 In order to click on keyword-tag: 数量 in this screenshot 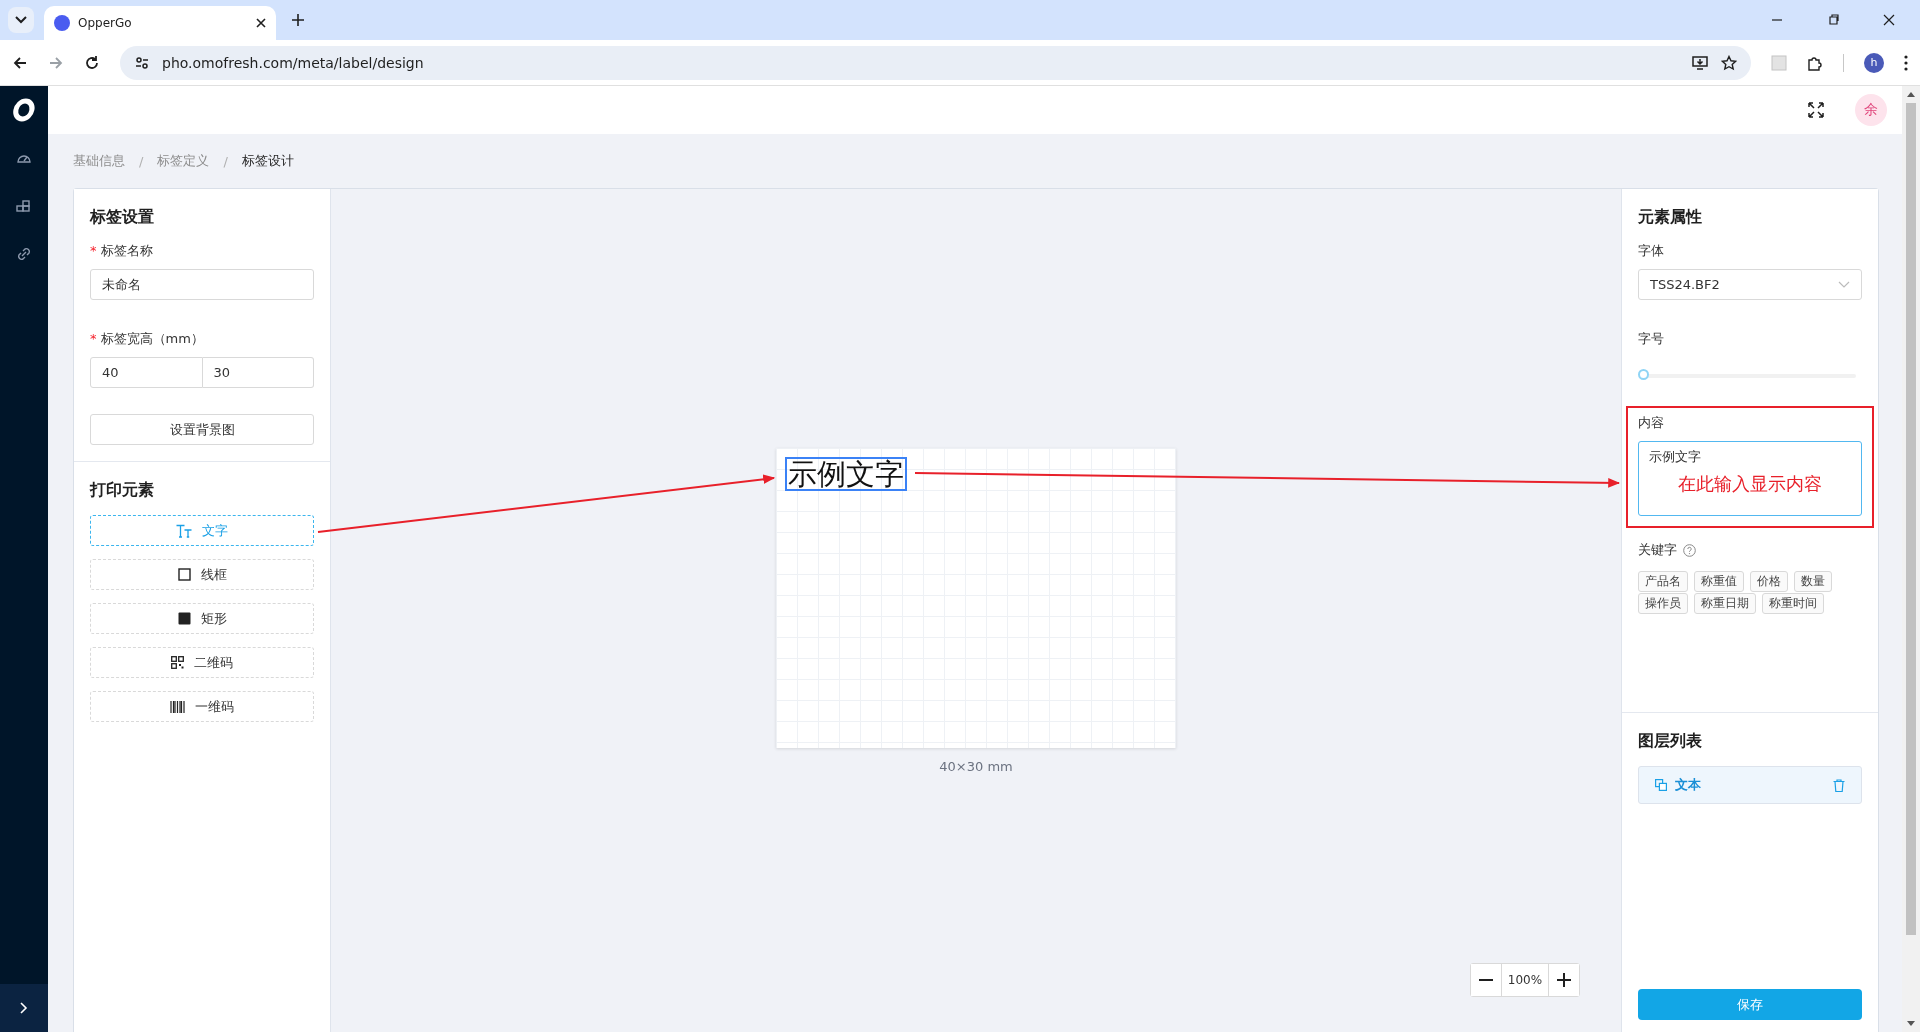, I will do `click(1813, 581)`.